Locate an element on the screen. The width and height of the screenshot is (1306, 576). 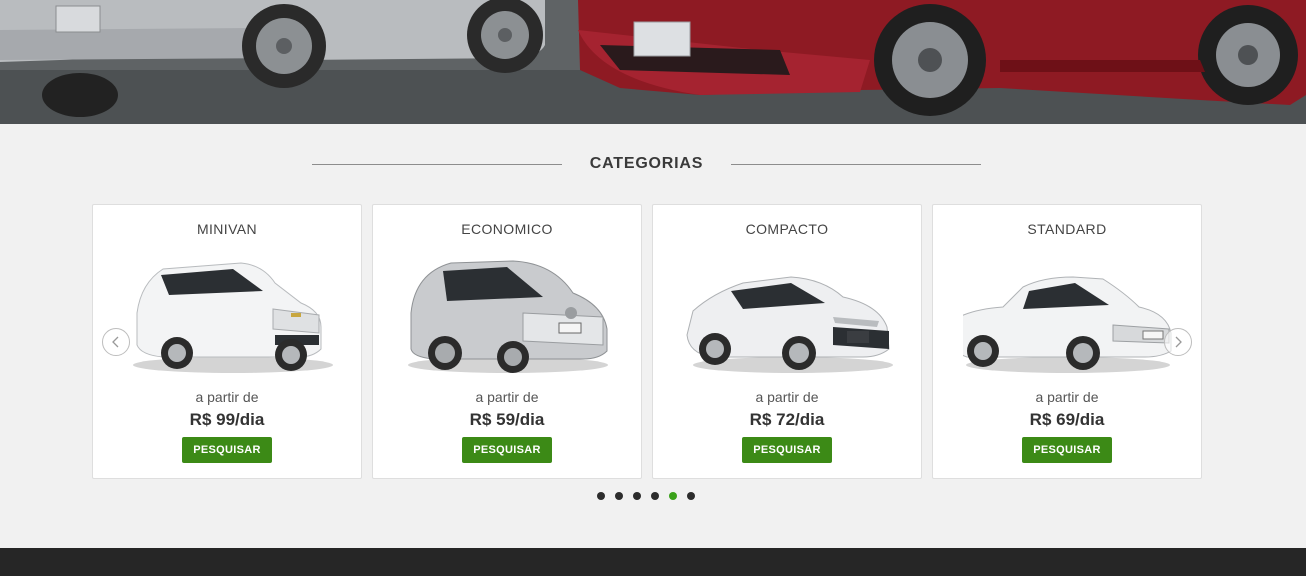
daily-price: R$ 59/dia is located at coordinates (507, 419).